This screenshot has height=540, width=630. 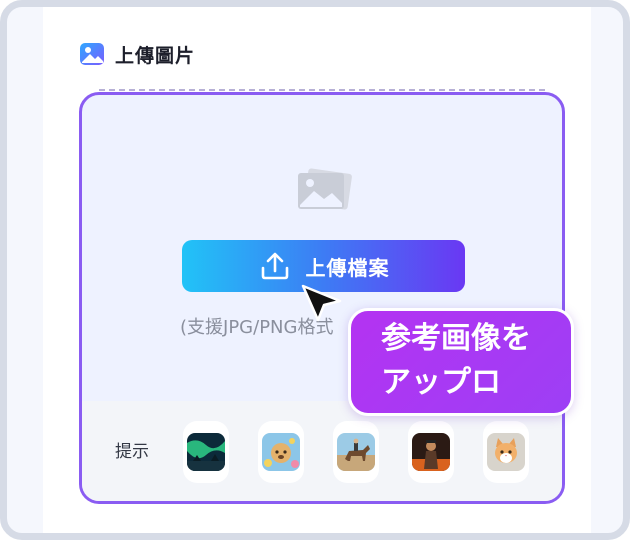 I want to click on tooltip-line-2: アップロ, so click(x=441, y=382).